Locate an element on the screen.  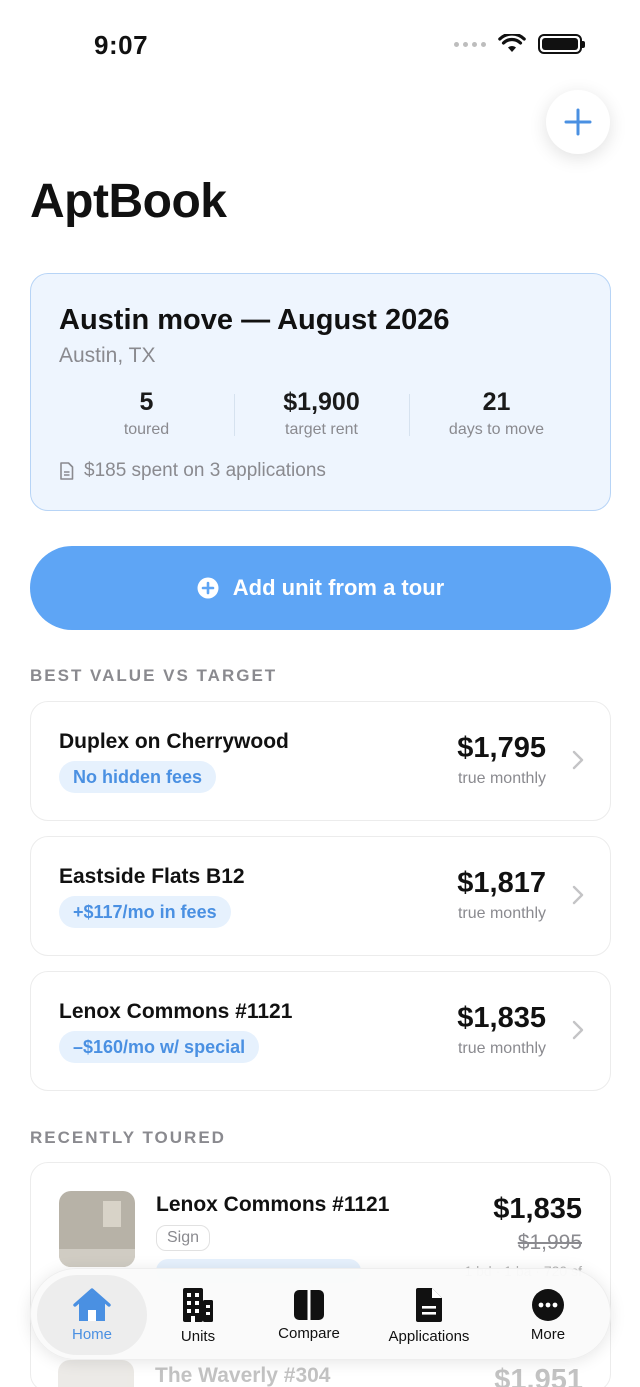
list-item: The Waverly #304 $1,951 is located at coordinates (320, 1373).